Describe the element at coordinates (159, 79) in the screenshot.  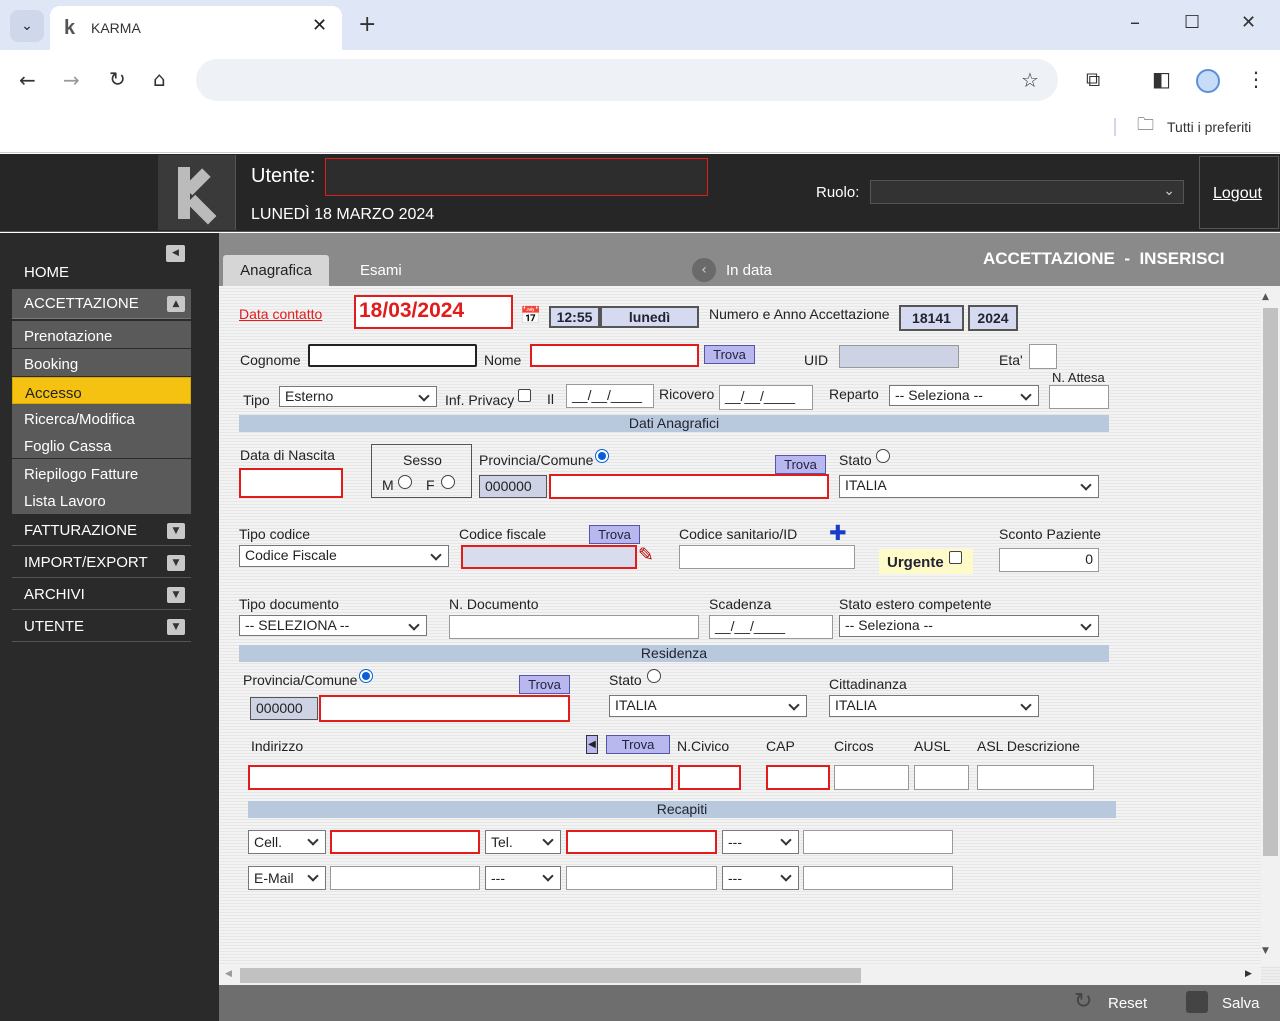
I see `home-icon: ⌂` at that location.